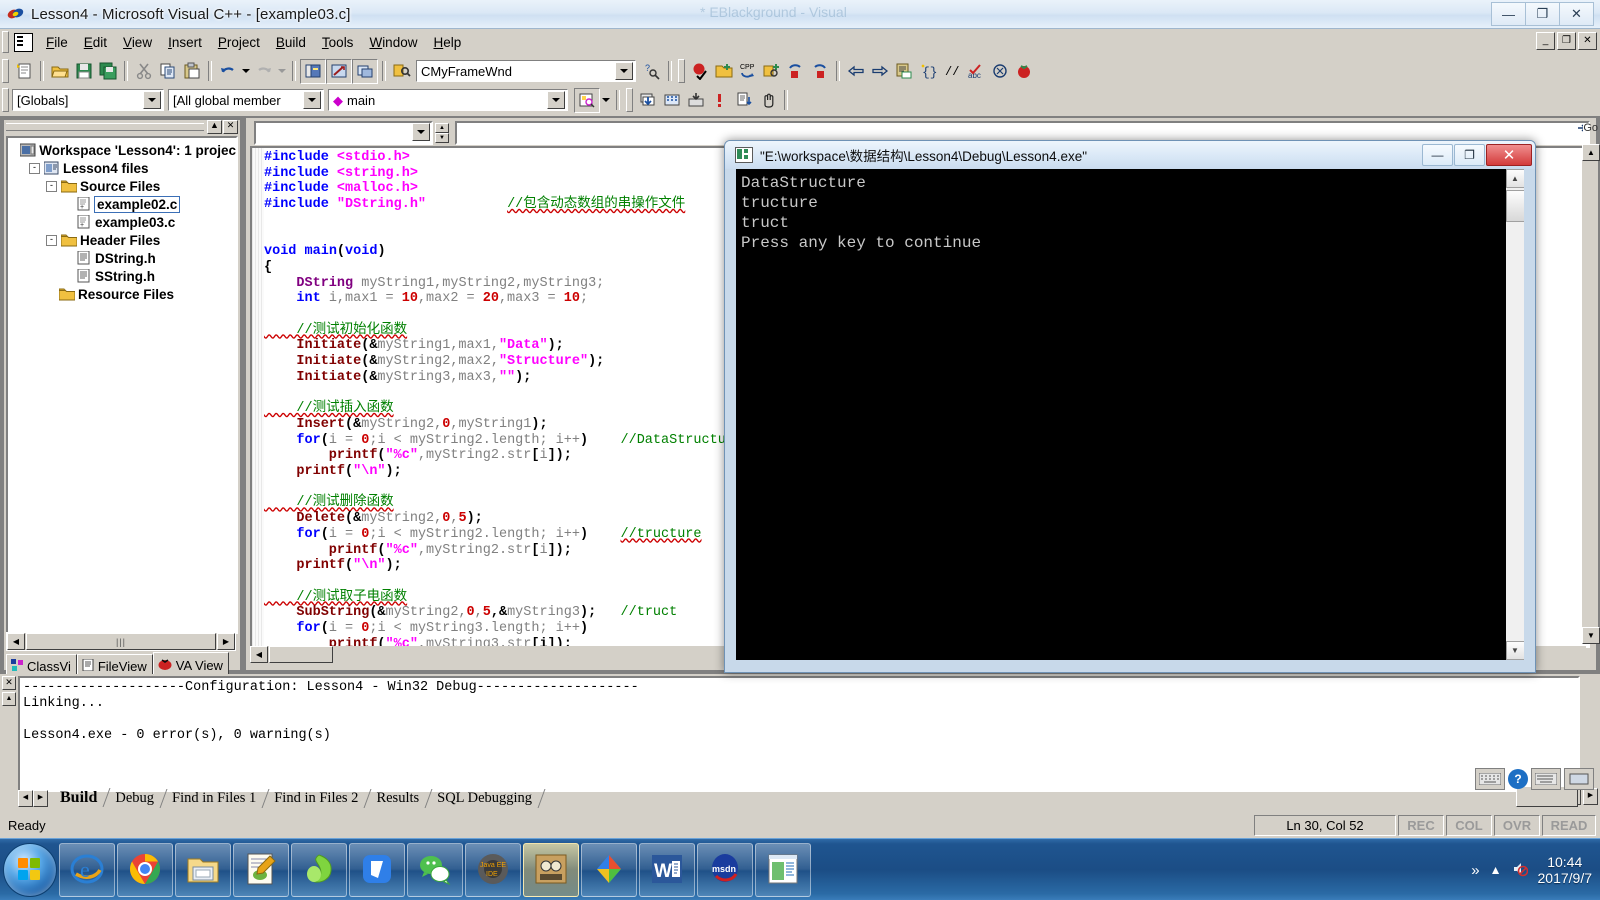 This screenshot has width=1600, height=900. What do you see at coordinates (442, 128) in the screenshot?
I see `spin-up-icon: ▲` at bounding box center [442, 128].